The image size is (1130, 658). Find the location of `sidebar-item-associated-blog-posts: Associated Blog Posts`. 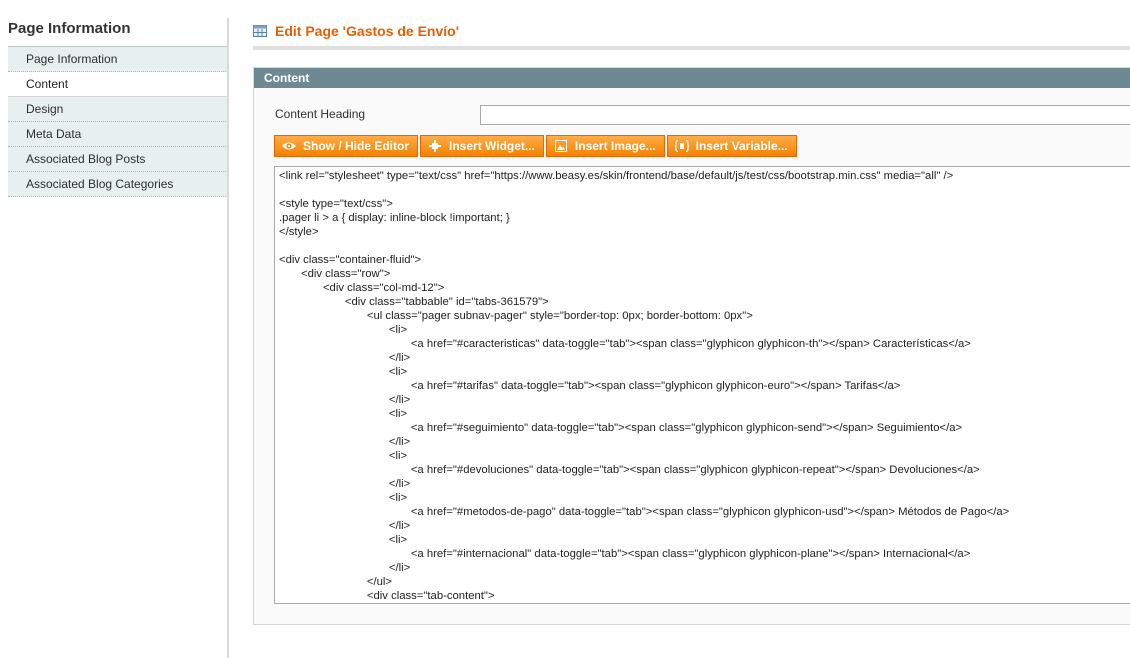

sidebar-item-associated-blog-posts: Associated Blog Posts is located at coordinates (118, 159).